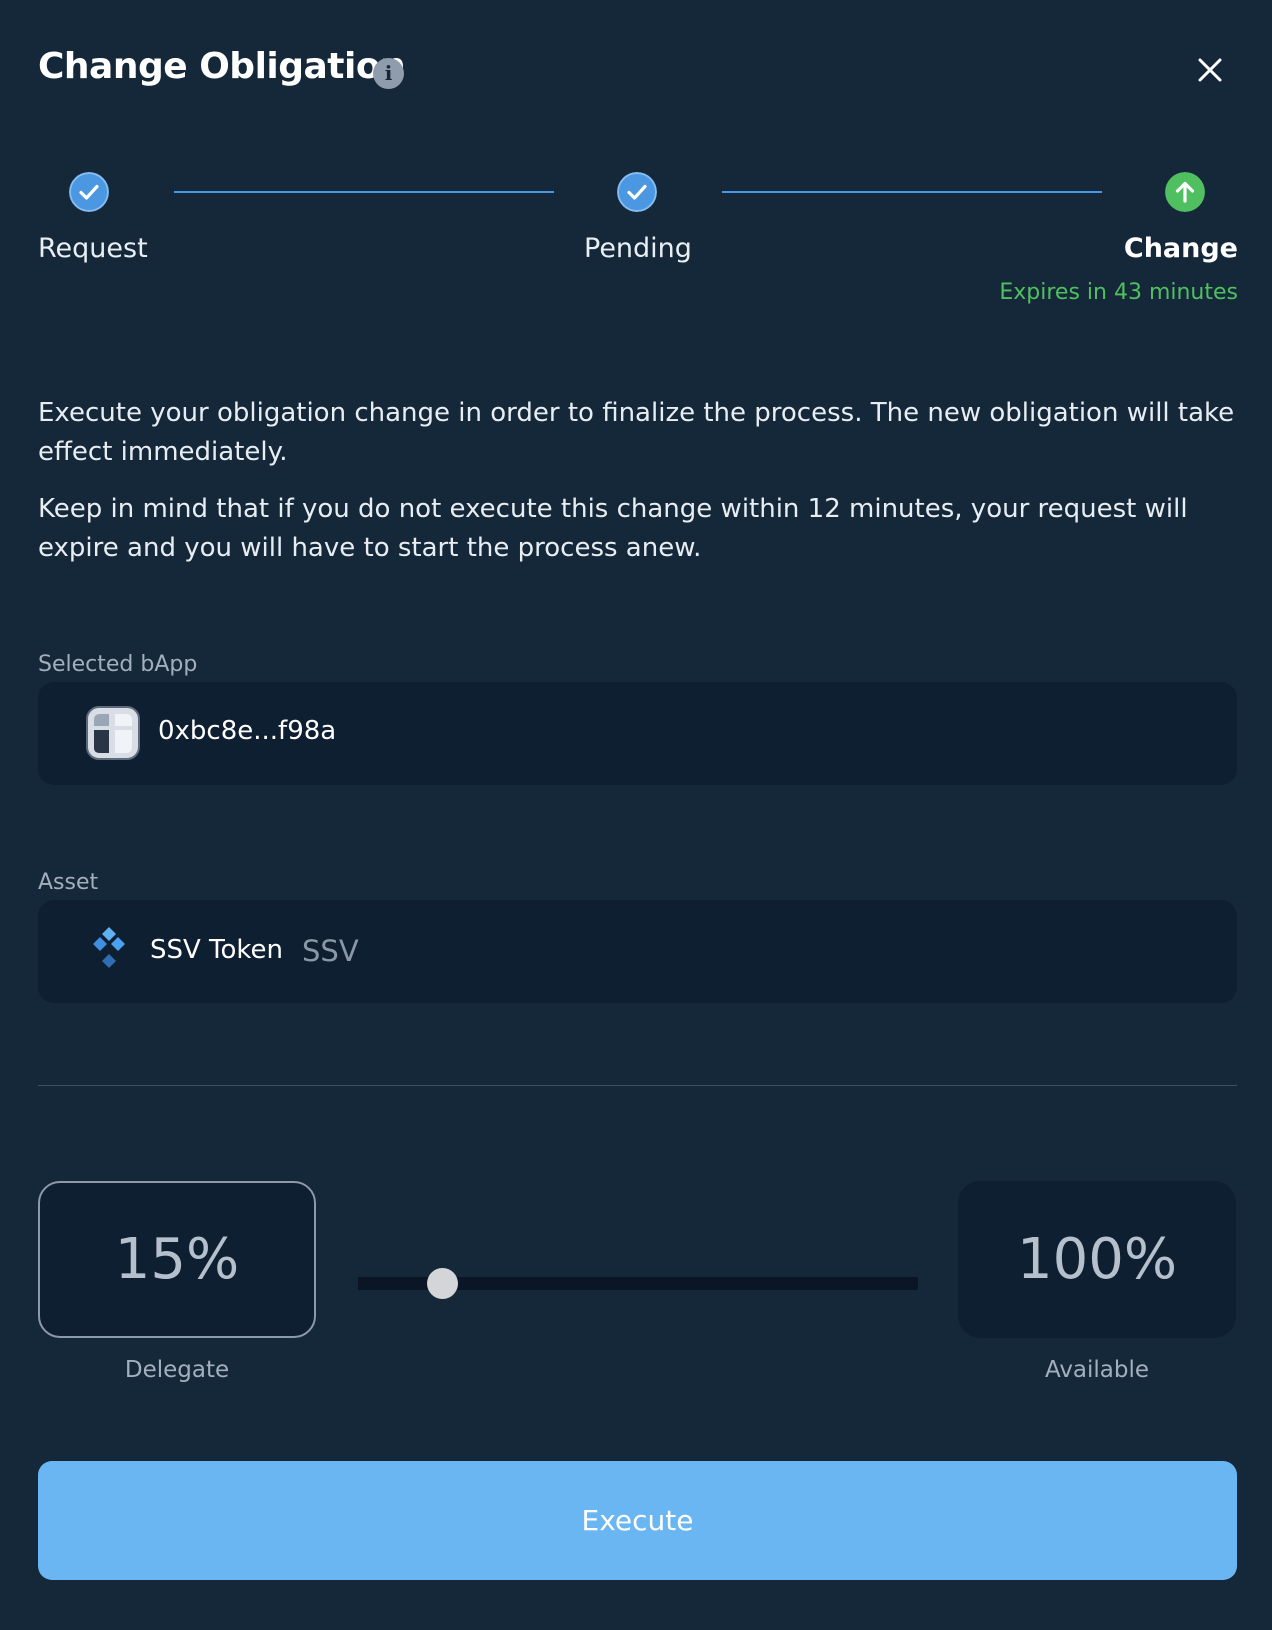 The image size is (1272, 1630). I want to click on arrow-up-circle-icon, so click(1185, 192).